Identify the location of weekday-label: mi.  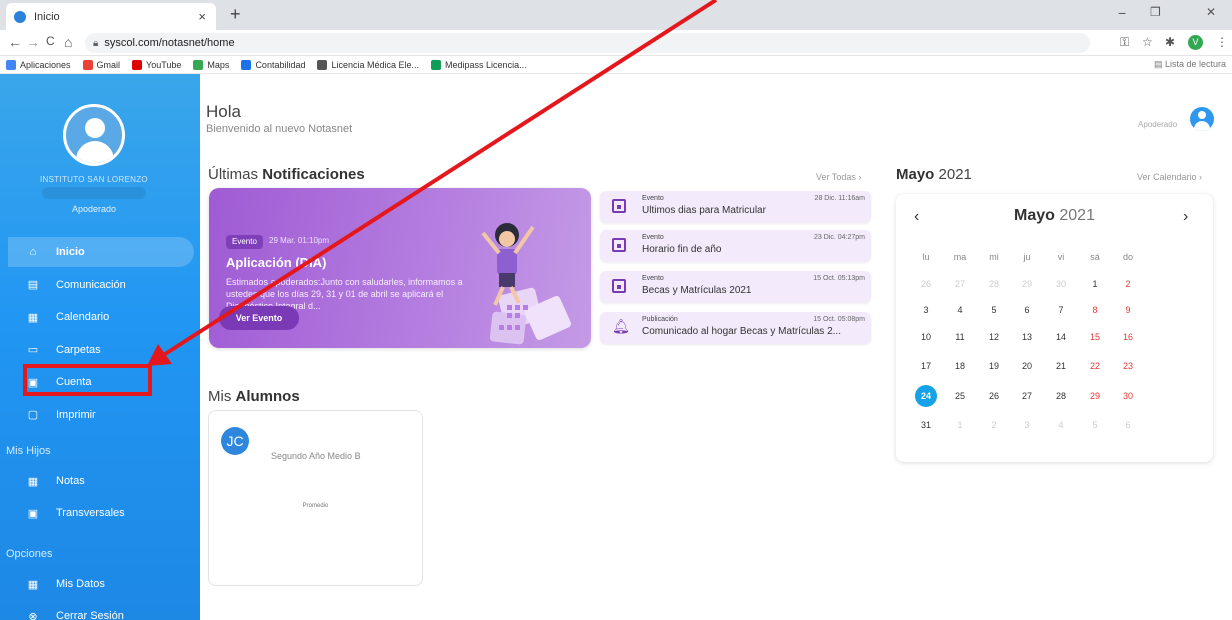
(994, 257).